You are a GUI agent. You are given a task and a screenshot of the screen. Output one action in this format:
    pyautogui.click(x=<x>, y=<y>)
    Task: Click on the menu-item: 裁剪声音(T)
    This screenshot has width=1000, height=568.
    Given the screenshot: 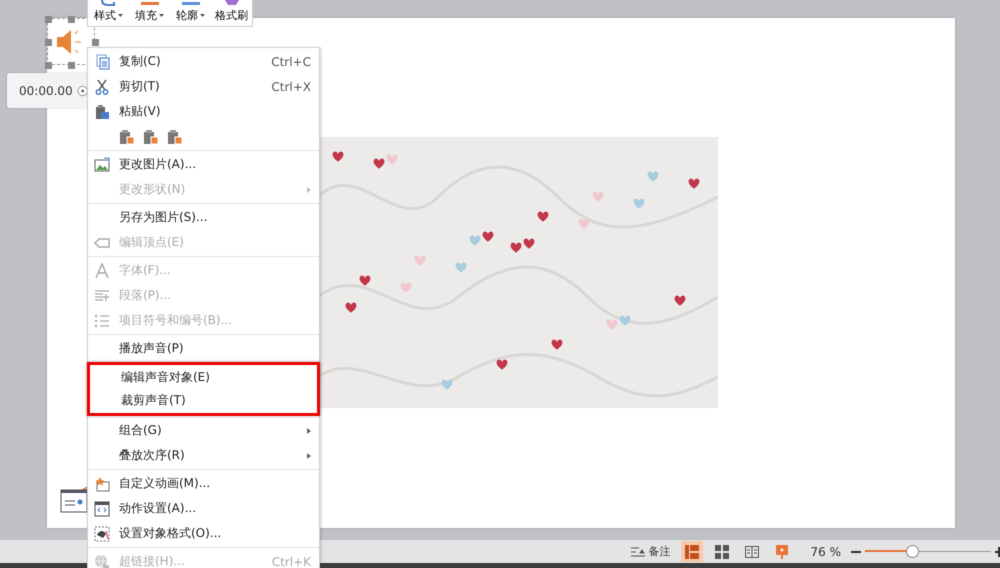 What is the action you would take?
    pyautogui.click(x=203, y=400)
    